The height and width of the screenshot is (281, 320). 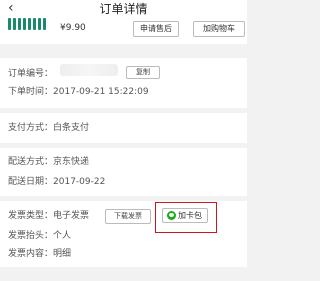 I want to click on delivery-method-value: 京东快递, so click(x=71, y=162).